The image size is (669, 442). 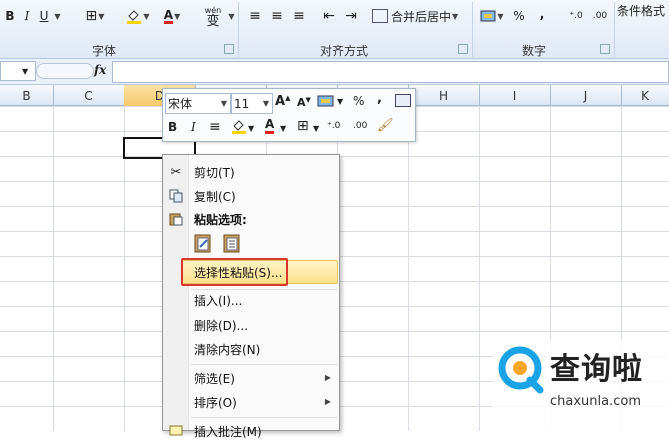 I want to click on menu-item-cut-label: 剪切(T), so click(x=214, y=172).